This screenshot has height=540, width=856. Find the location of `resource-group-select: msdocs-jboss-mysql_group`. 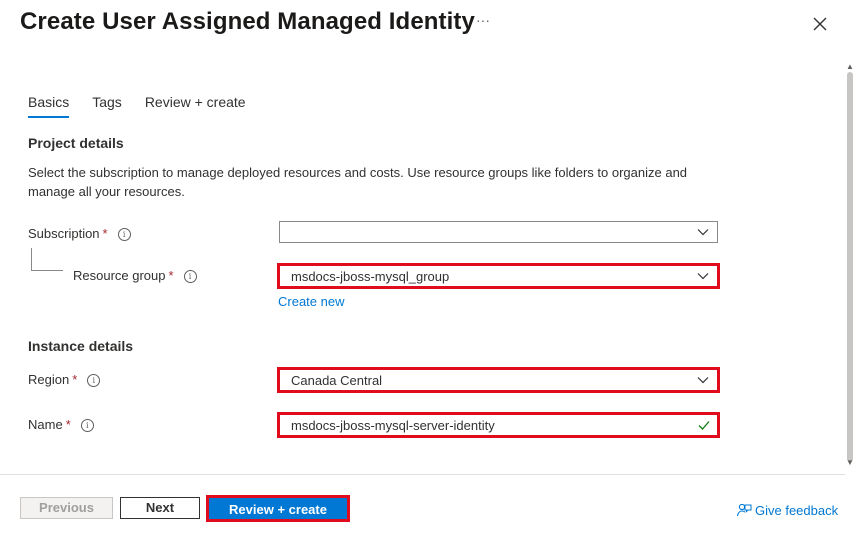

resource-group-select: msdocs-jboss-mysql_group is located at coordinates (498, 276).